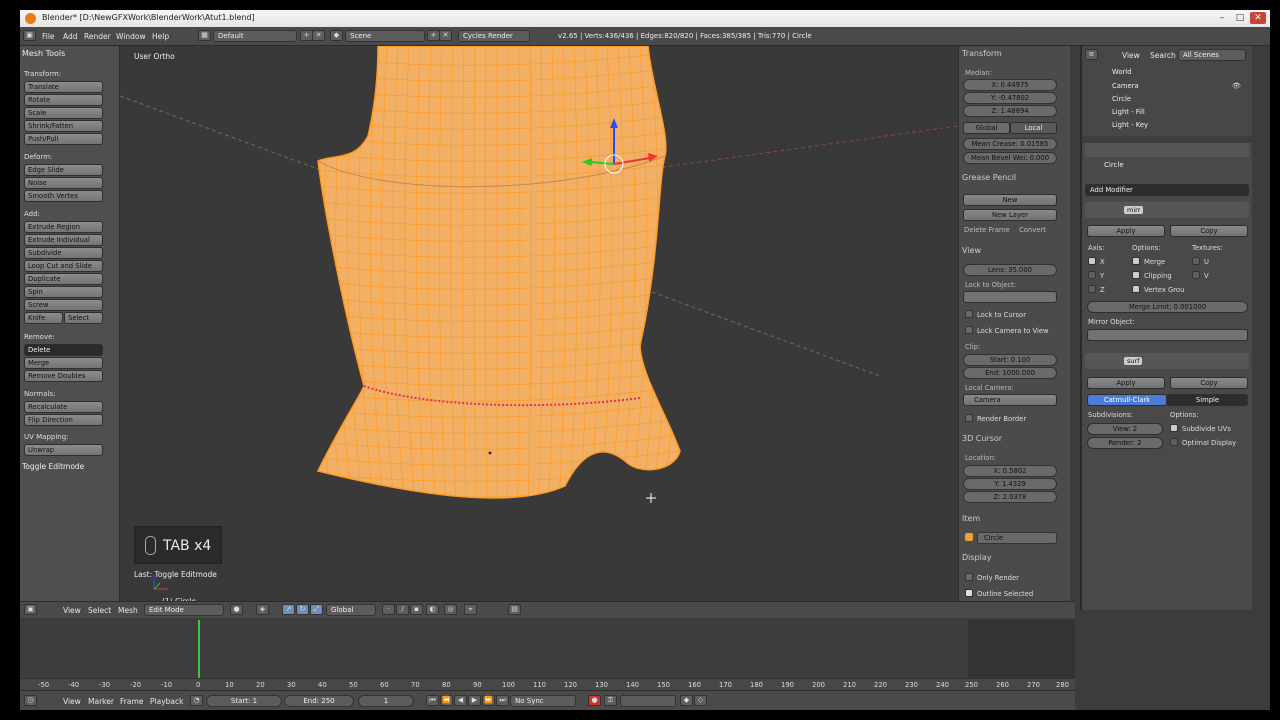  I want to click on subsurf-view-field: View: 2, so click(1125, 429).